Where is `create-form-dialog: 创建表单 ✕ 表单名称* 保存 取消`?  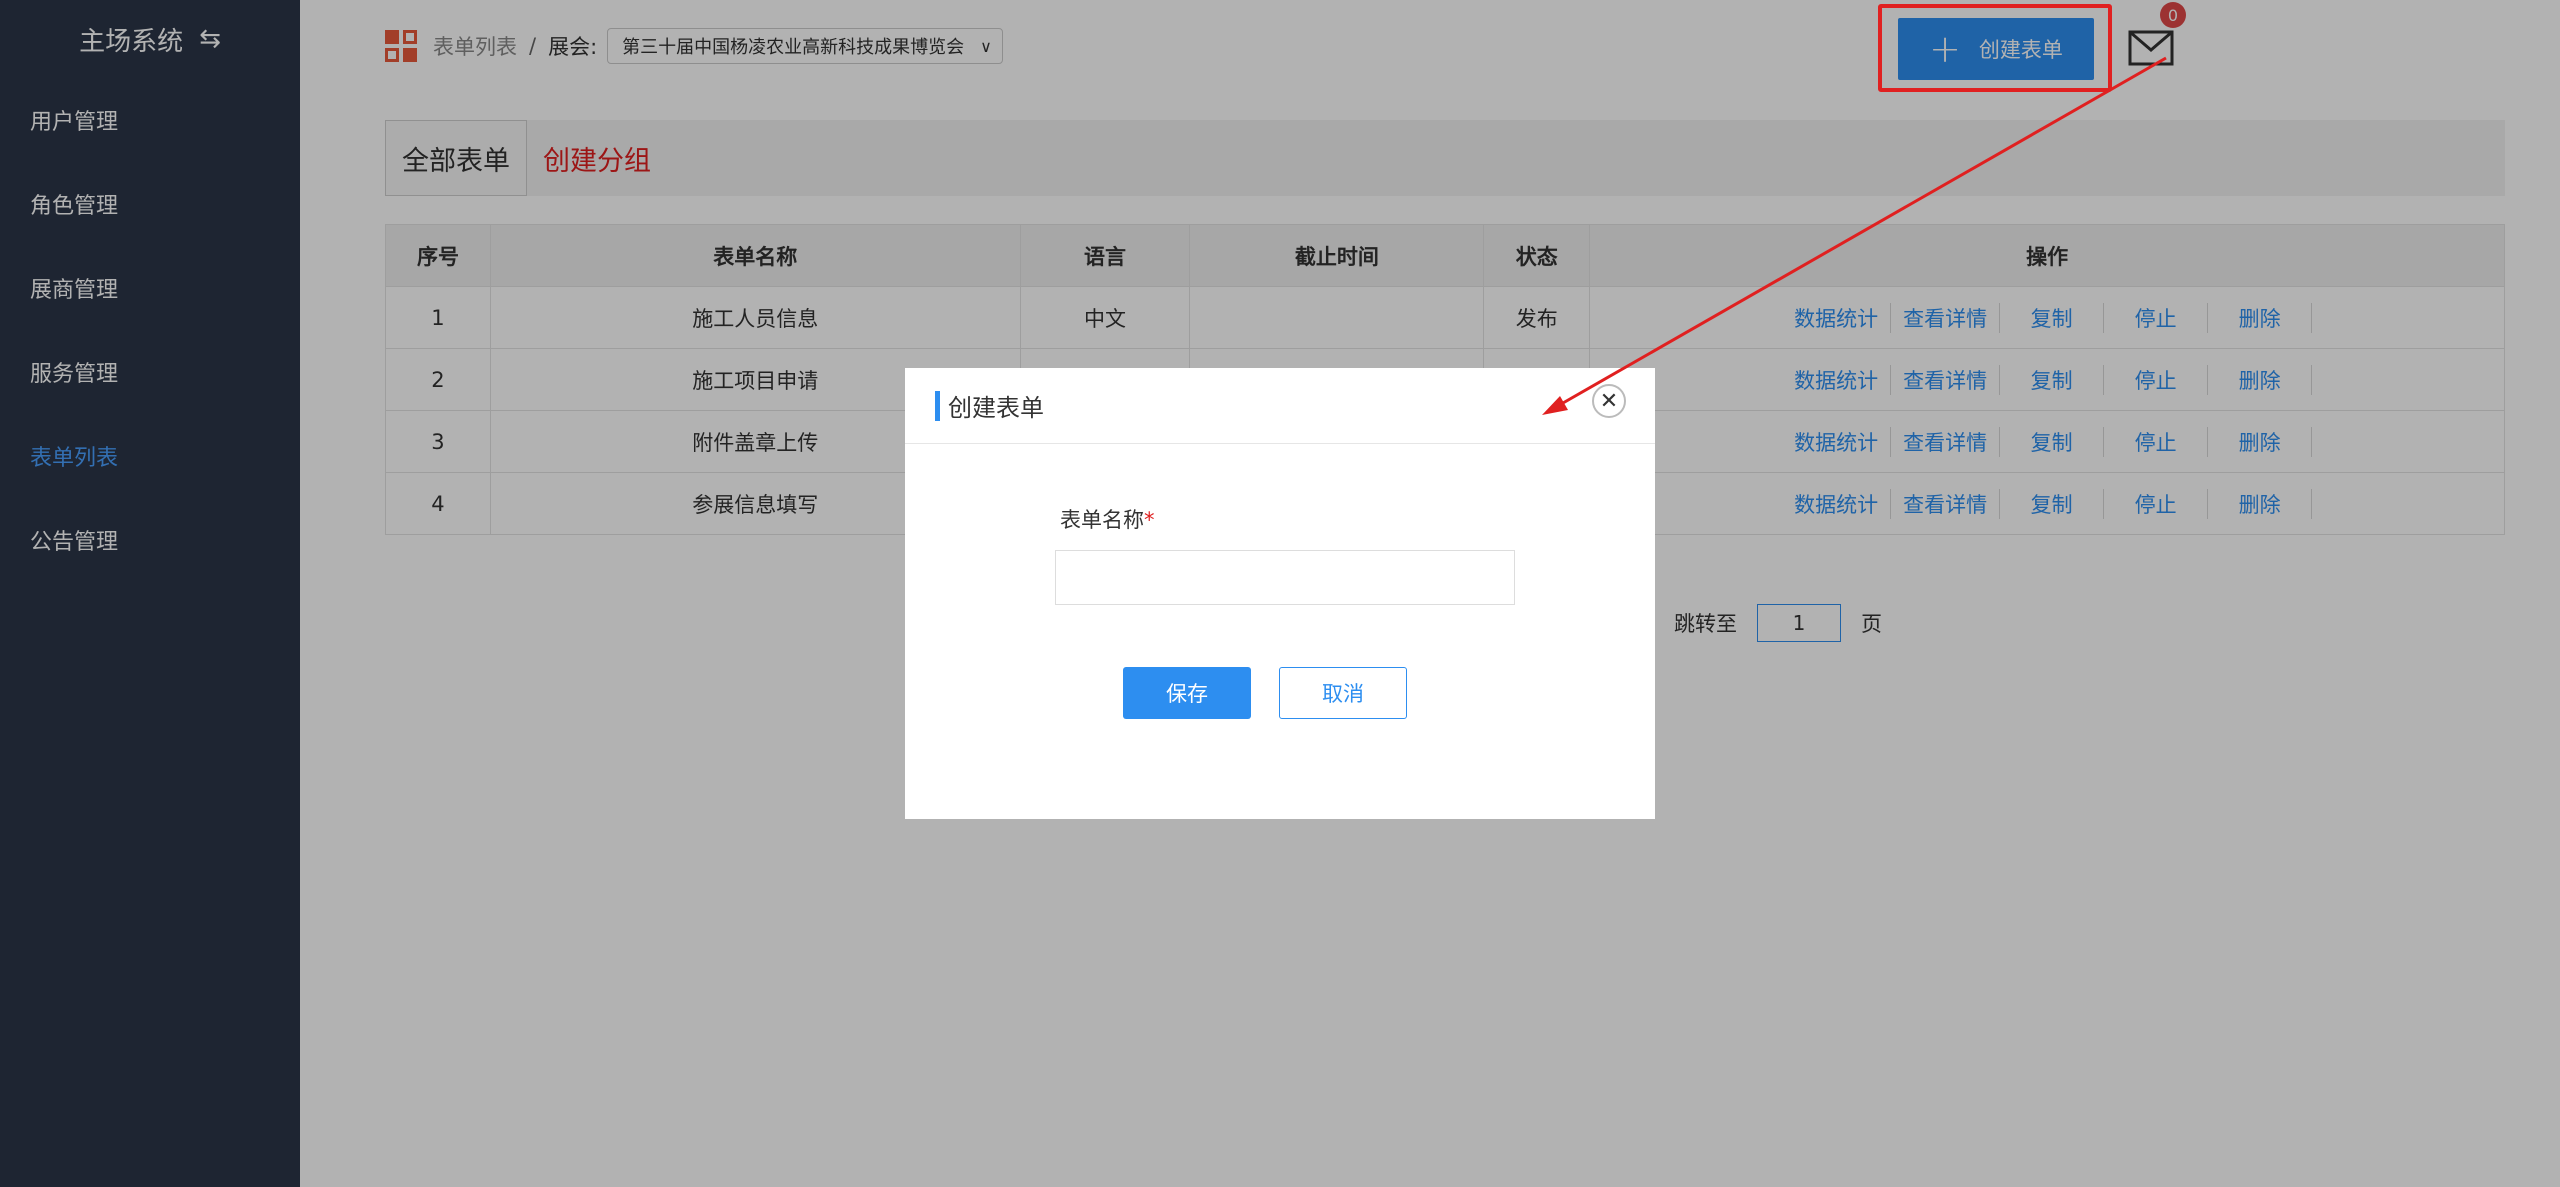 create-form-dialog: 创建表单 ✕ 表单名称* 保存 取消 is located at coordinates (1280, 593).